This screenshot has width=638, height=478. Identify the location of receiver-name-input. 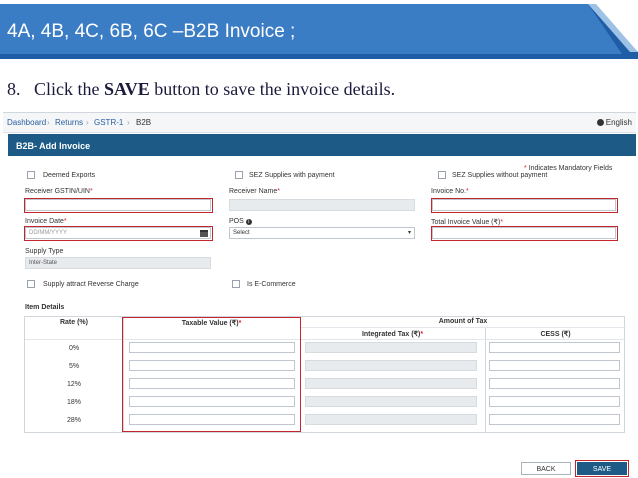
(322, 205).